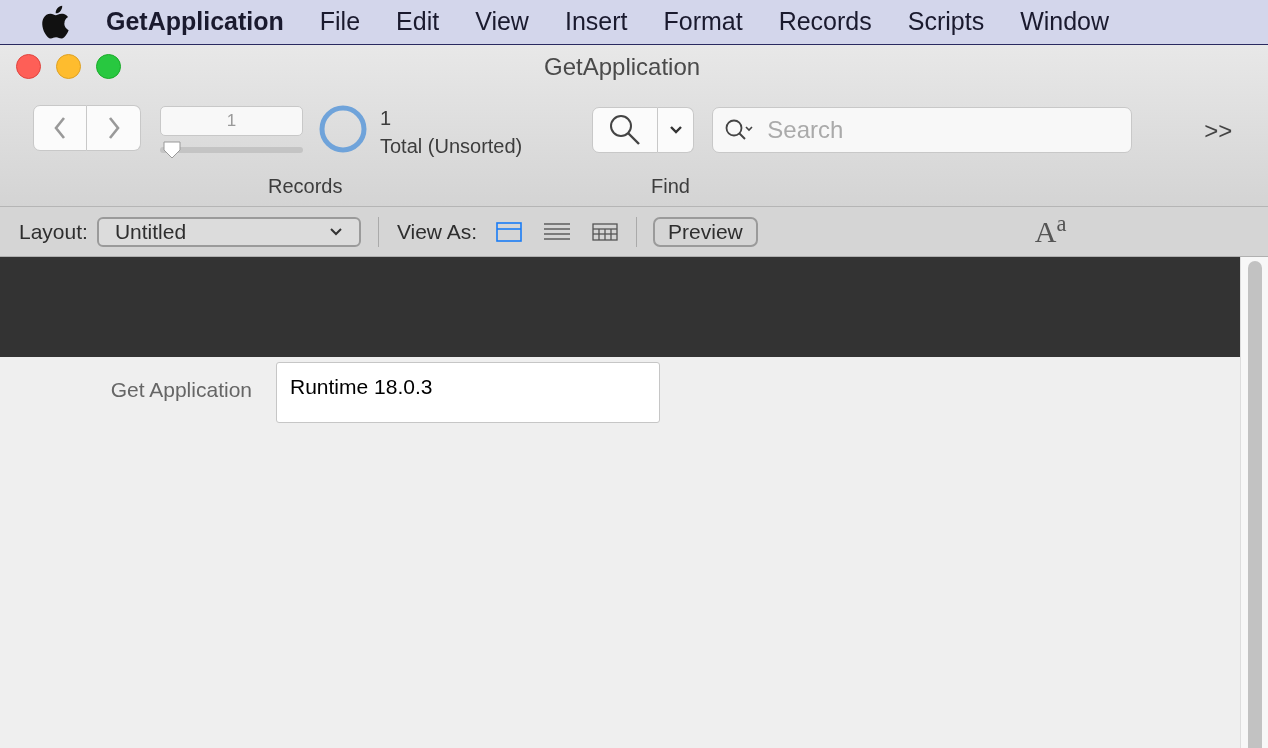  I want to click on window-title: GetApplication, so click(622, 66).